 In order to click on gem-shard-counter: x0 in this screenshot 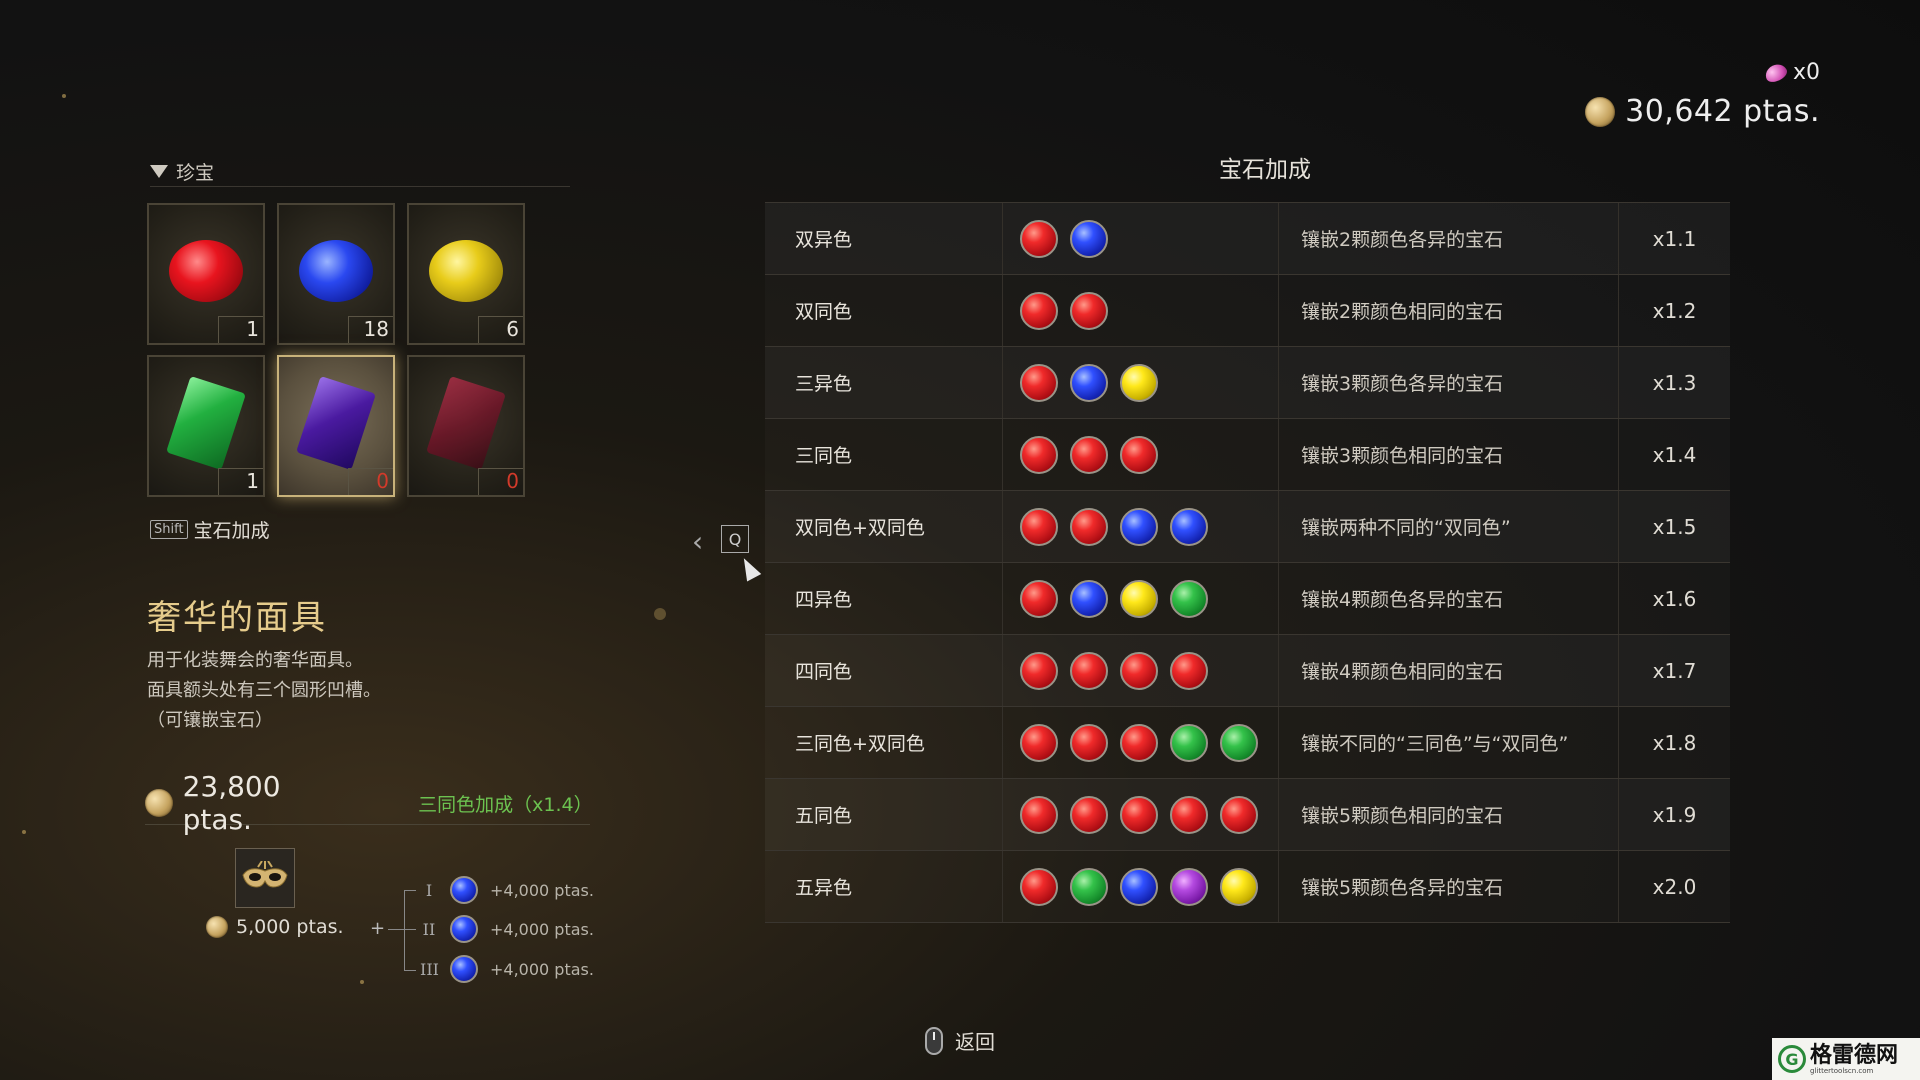, I will do `click(1791, 72)`.